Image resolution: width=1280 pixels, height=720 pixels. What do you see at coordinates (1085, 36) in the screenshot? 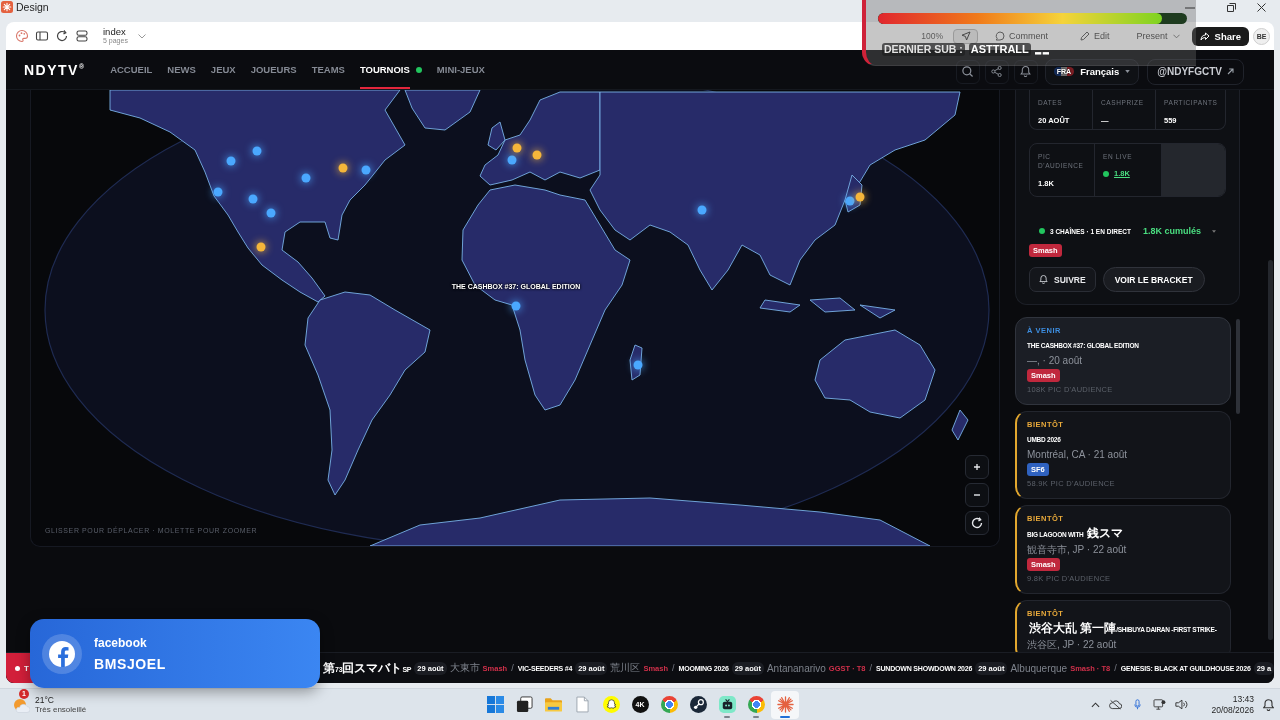
I see `pencil-icon` at bounding box center [1085, 36].